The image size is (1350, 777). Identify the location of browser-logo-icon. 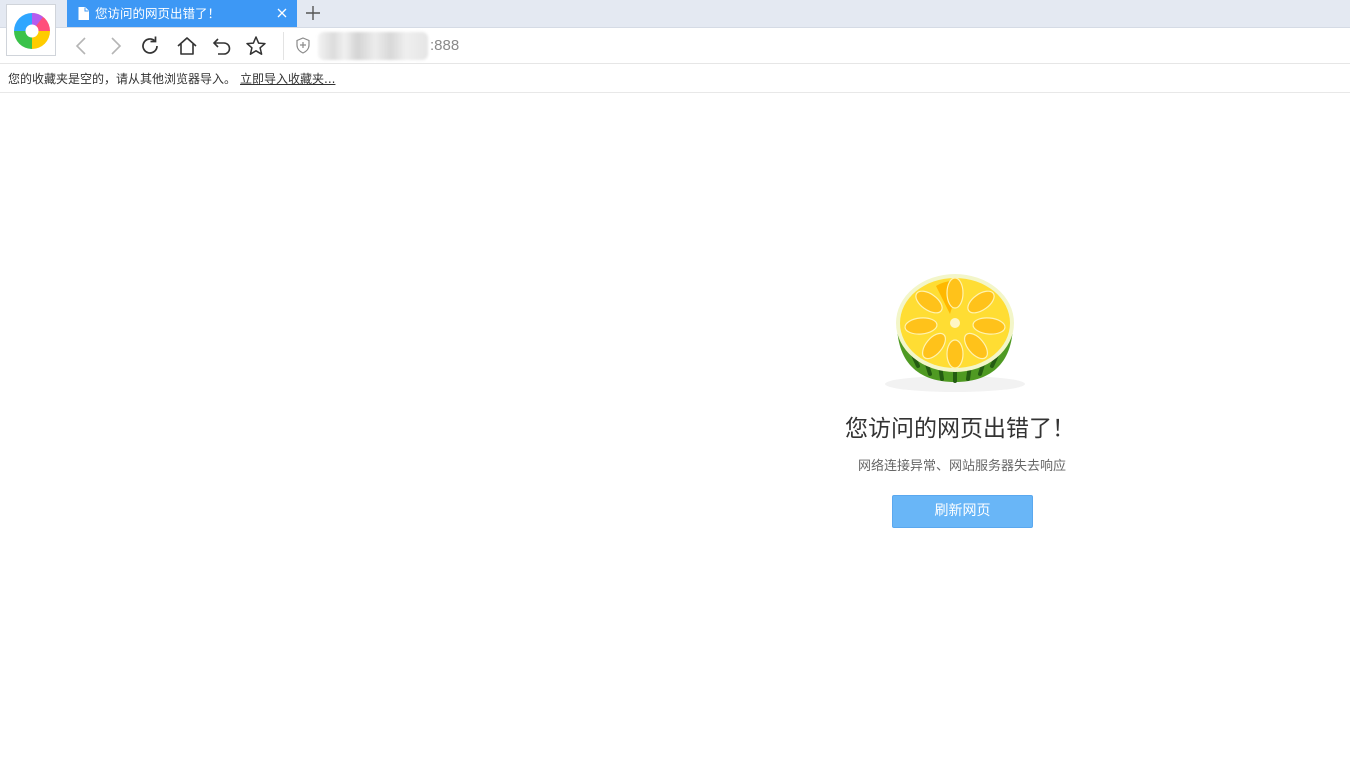
(32, 31).